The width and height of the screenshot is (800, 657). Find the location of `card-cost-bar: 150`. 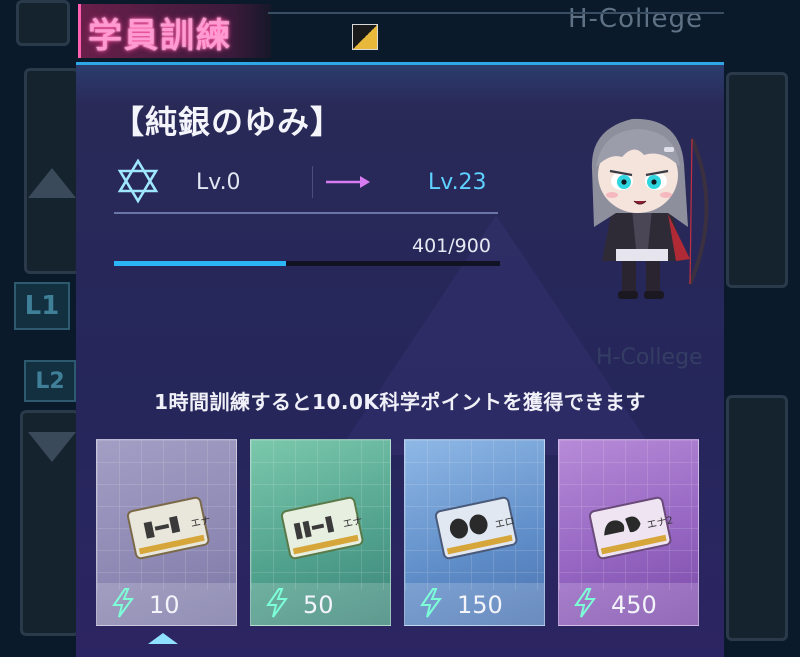

card-cost-bar: 150 is located at coordinates (474, 604).